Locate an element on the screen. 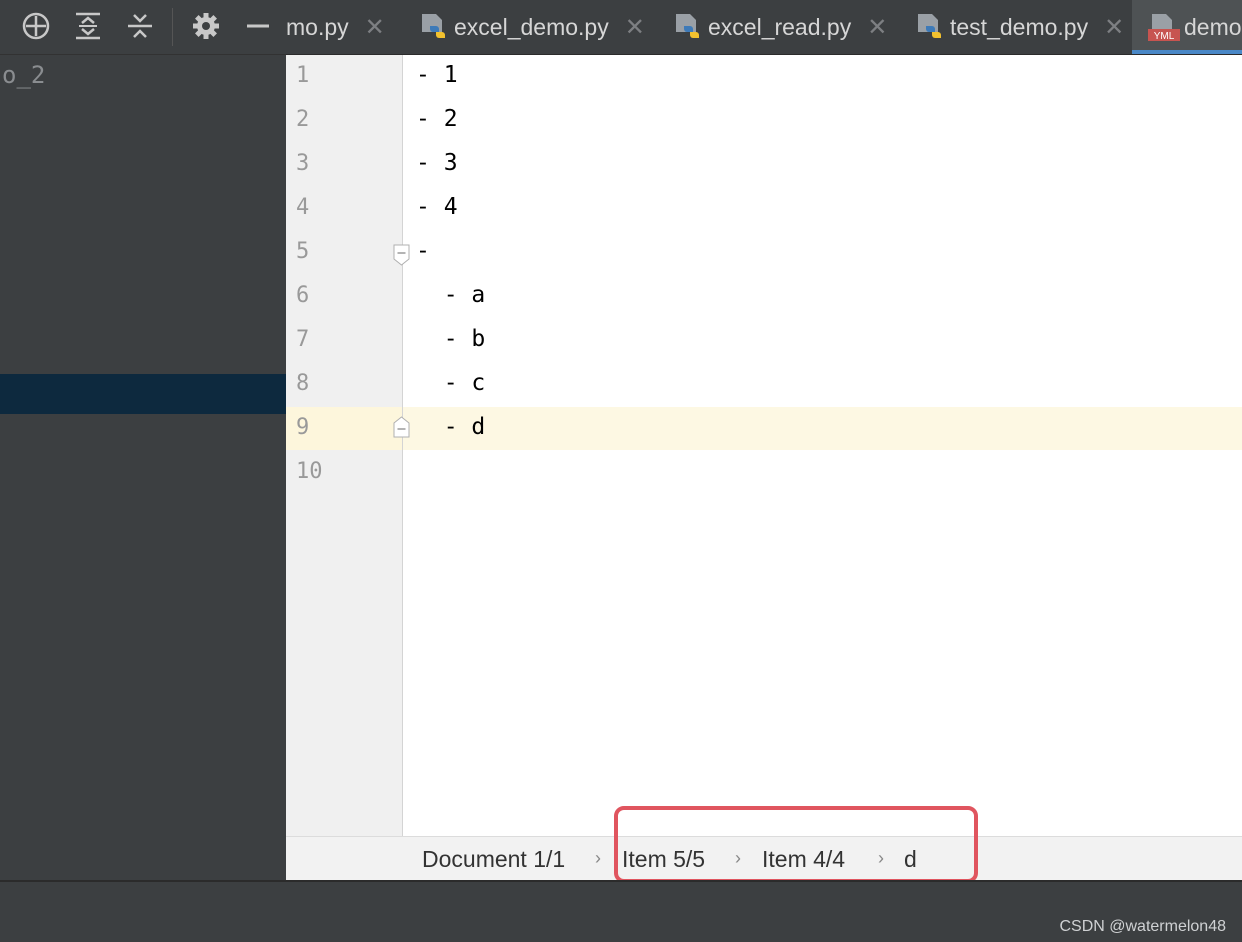  line-number: 3 is located at coordinates (303, 163).